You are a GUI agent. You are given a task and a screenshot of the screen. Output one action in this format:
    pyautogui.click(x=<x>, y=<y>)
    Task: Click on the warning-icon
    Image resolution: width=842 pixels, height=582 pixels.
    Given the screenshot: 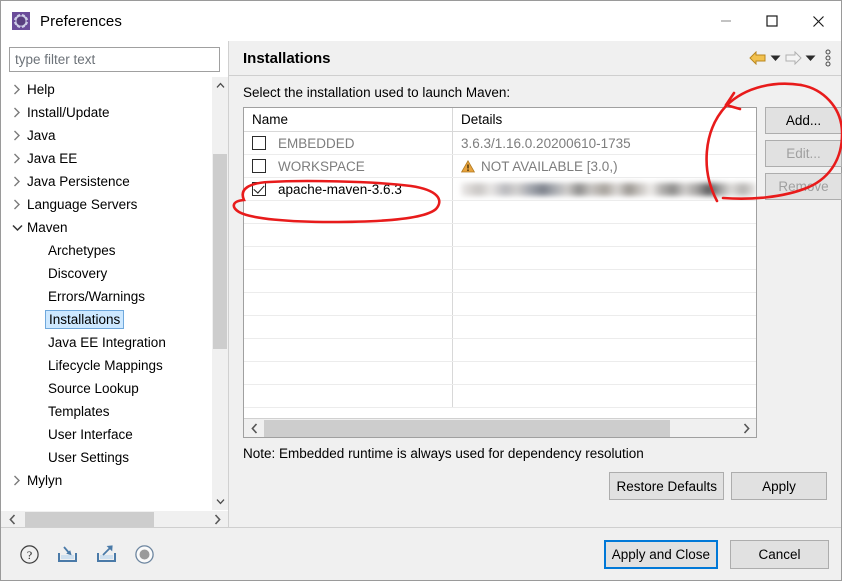 What is the action you would take?
    pyautogui.click(x=468, y=166)
    